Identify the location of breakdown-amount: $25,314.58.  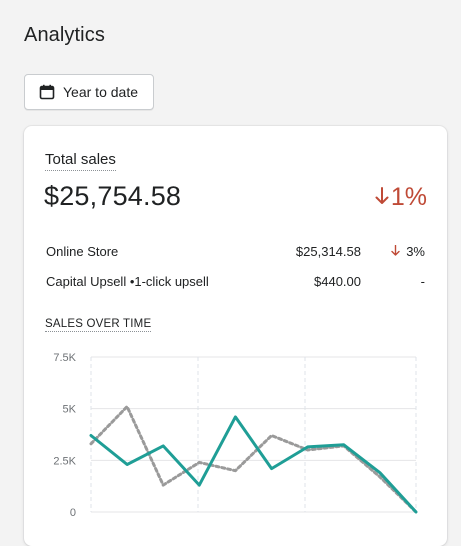
(328, 251).